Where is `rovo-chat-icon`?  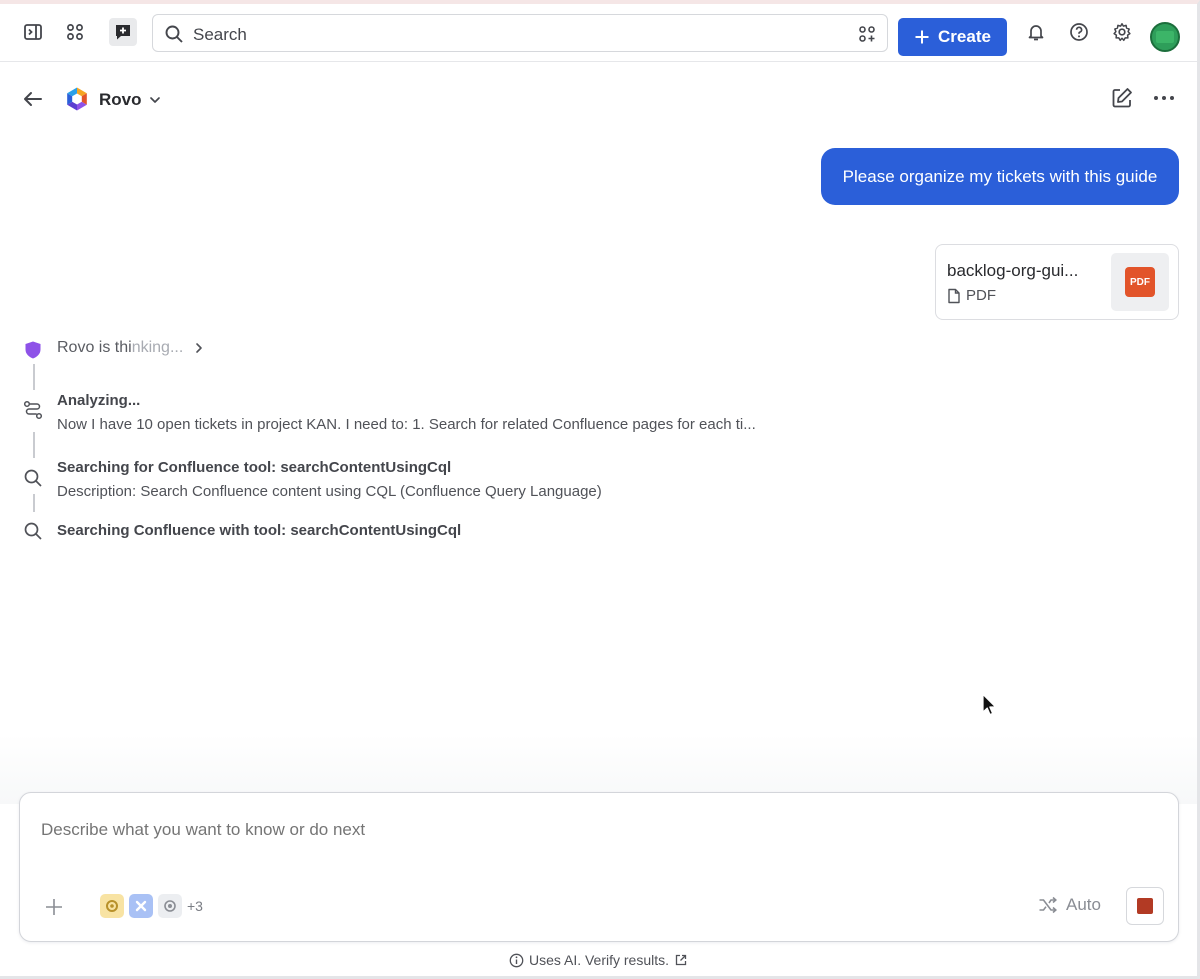
rovo-chat-icon is located at coordinates (123, 32).